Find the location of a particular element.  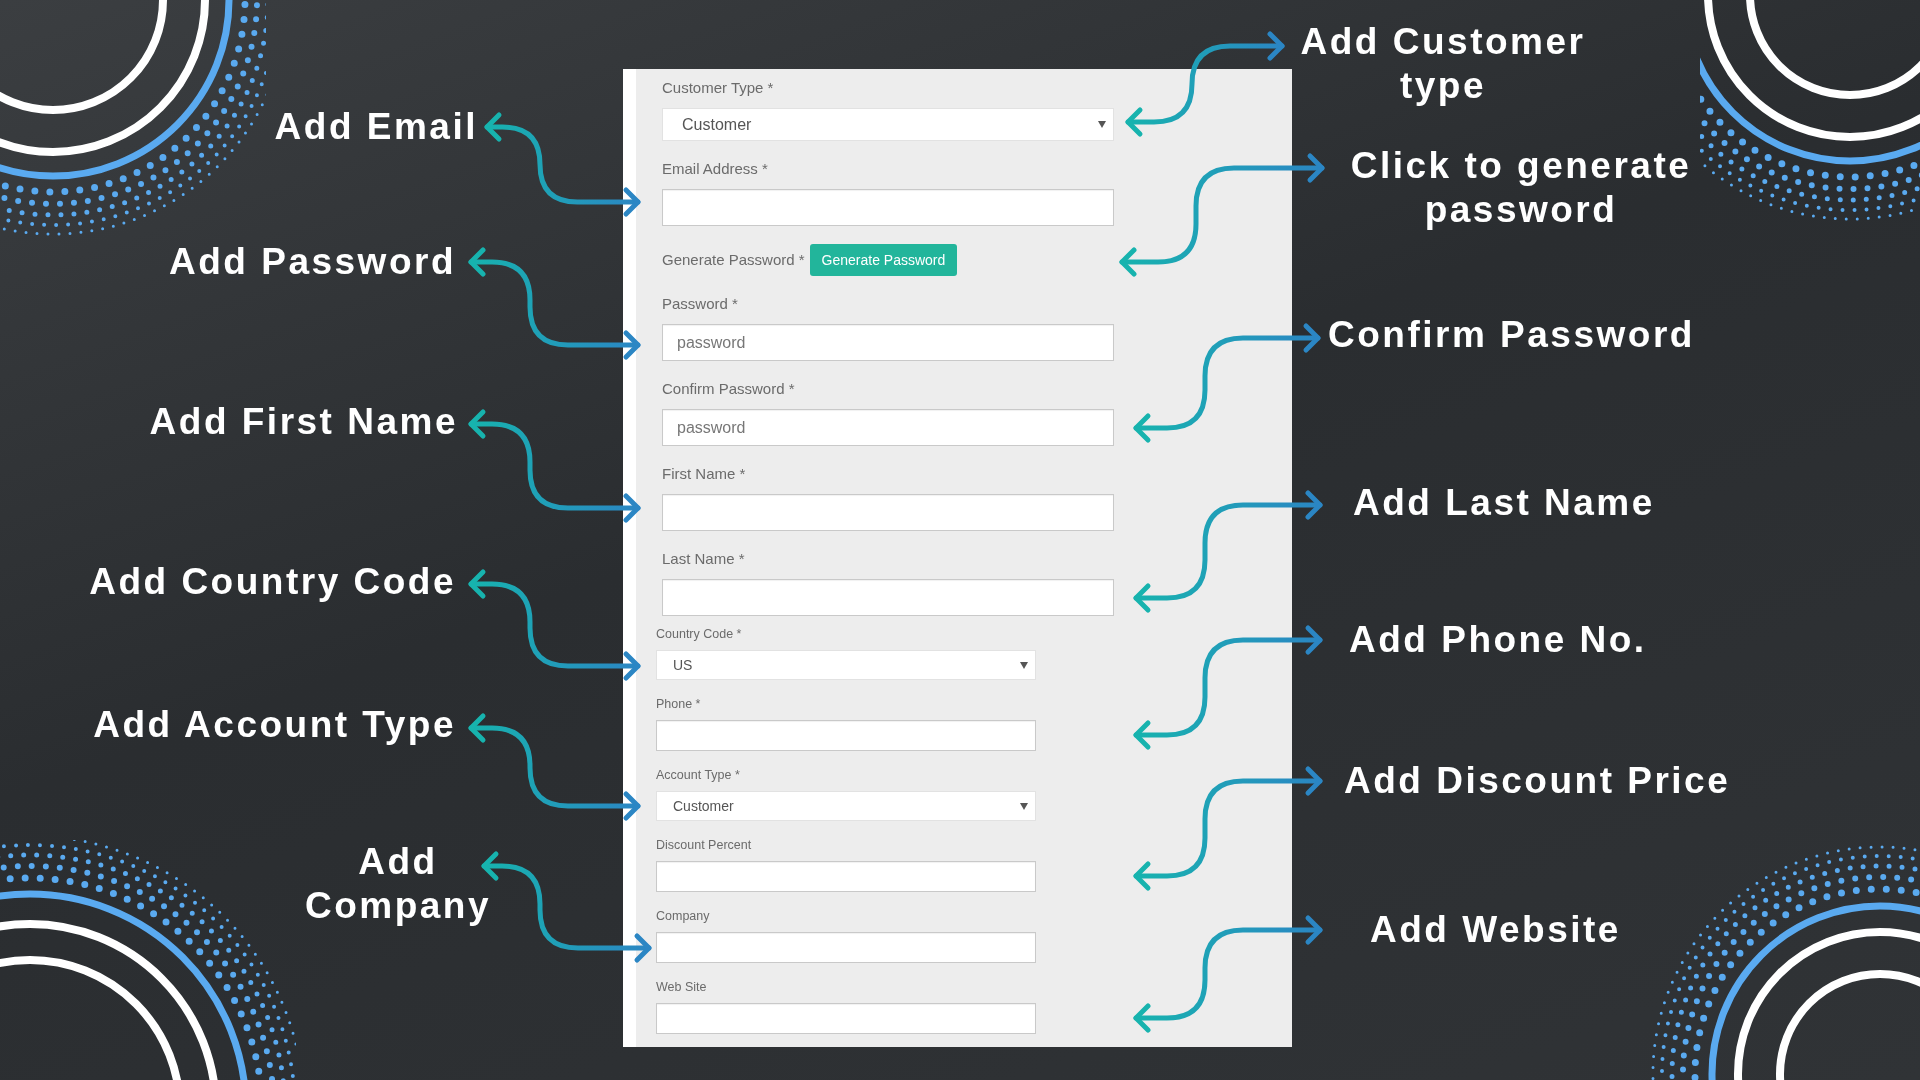

field-label: First Name * is located at coordinates (704, 474).